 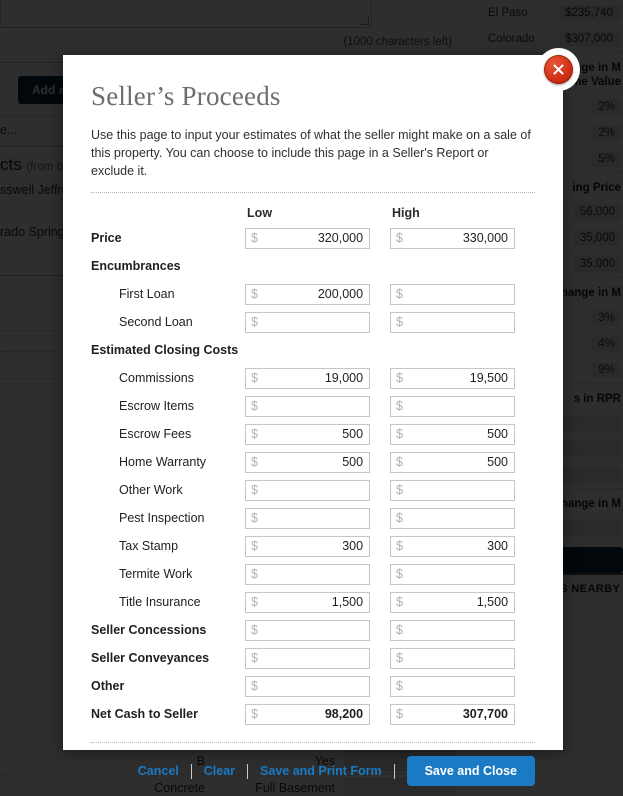 I want to click on close-icon-disc, so click(x=558, y=69).